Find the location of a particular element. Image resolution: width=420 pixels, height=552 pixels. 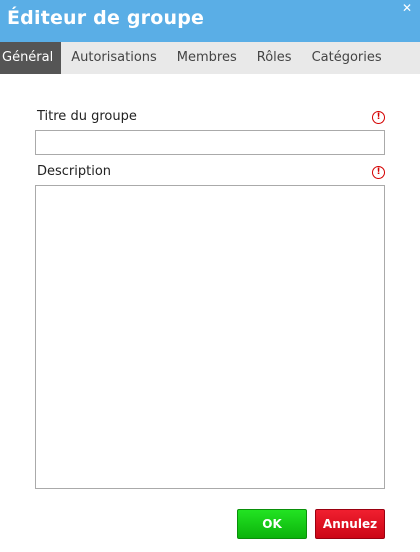

close-icon: ✕ is located at coordinates (407, 8).